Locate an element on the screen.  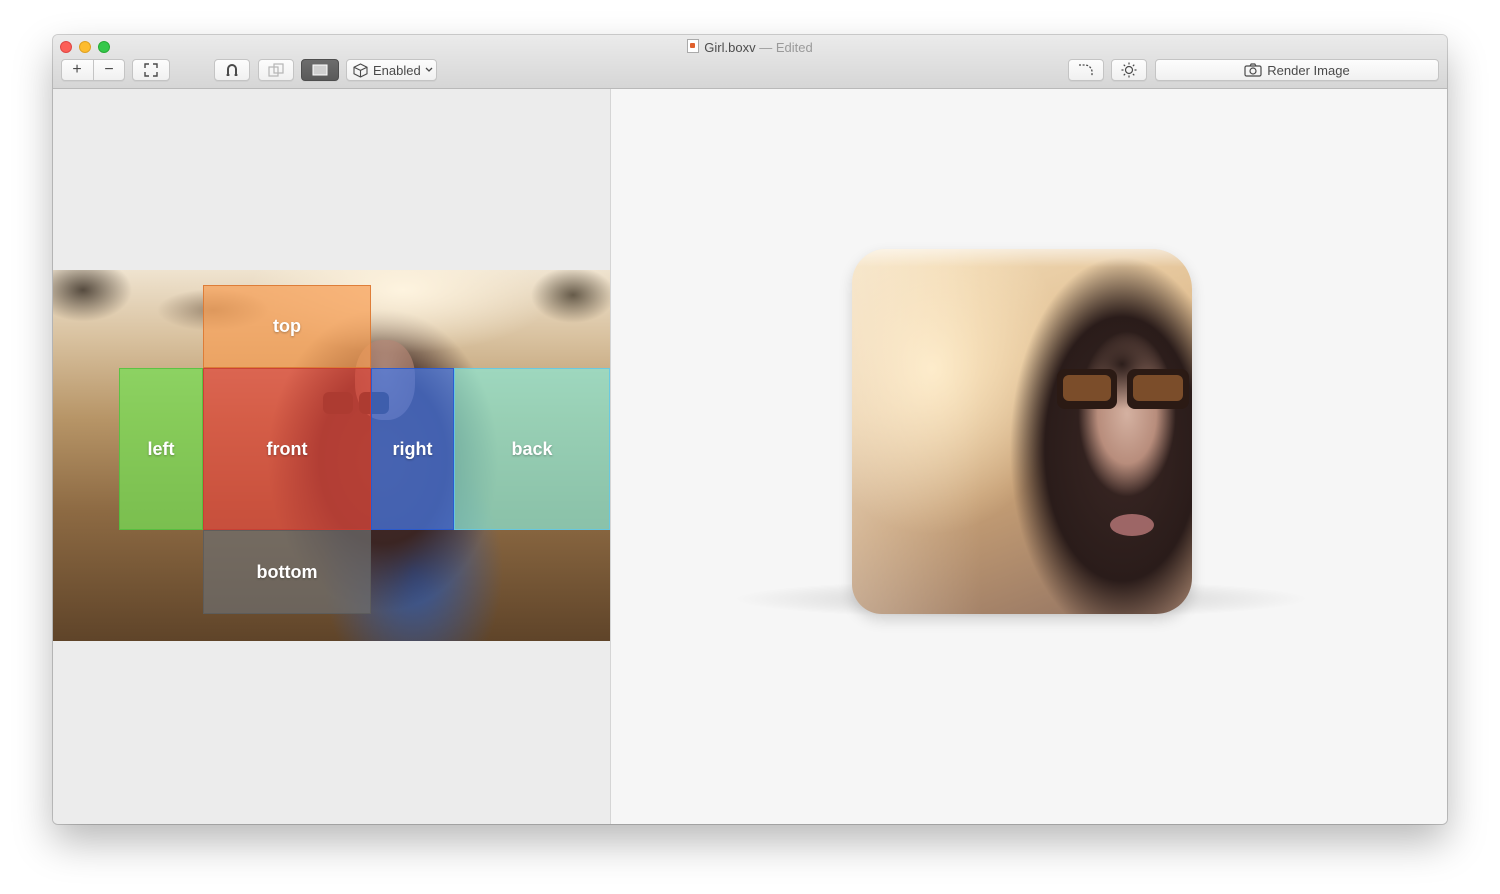
snap-button is located at coordinates (232, 70).